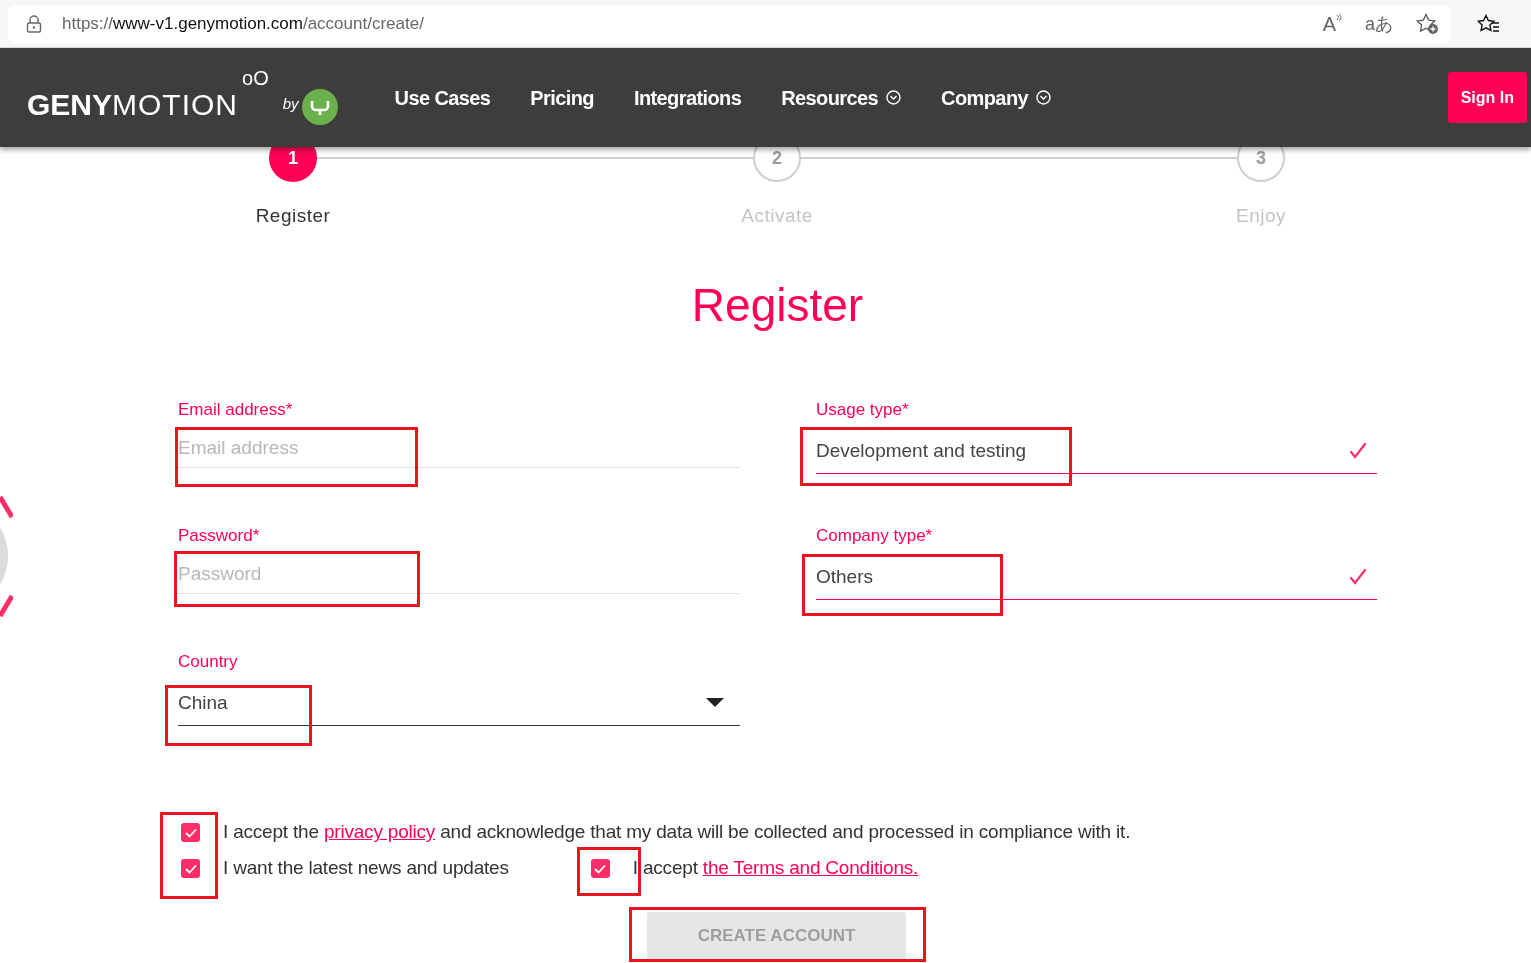 This screenshot has height=963, width=1531. I want to click on nav-link: Use Cases, so click(442, 97).